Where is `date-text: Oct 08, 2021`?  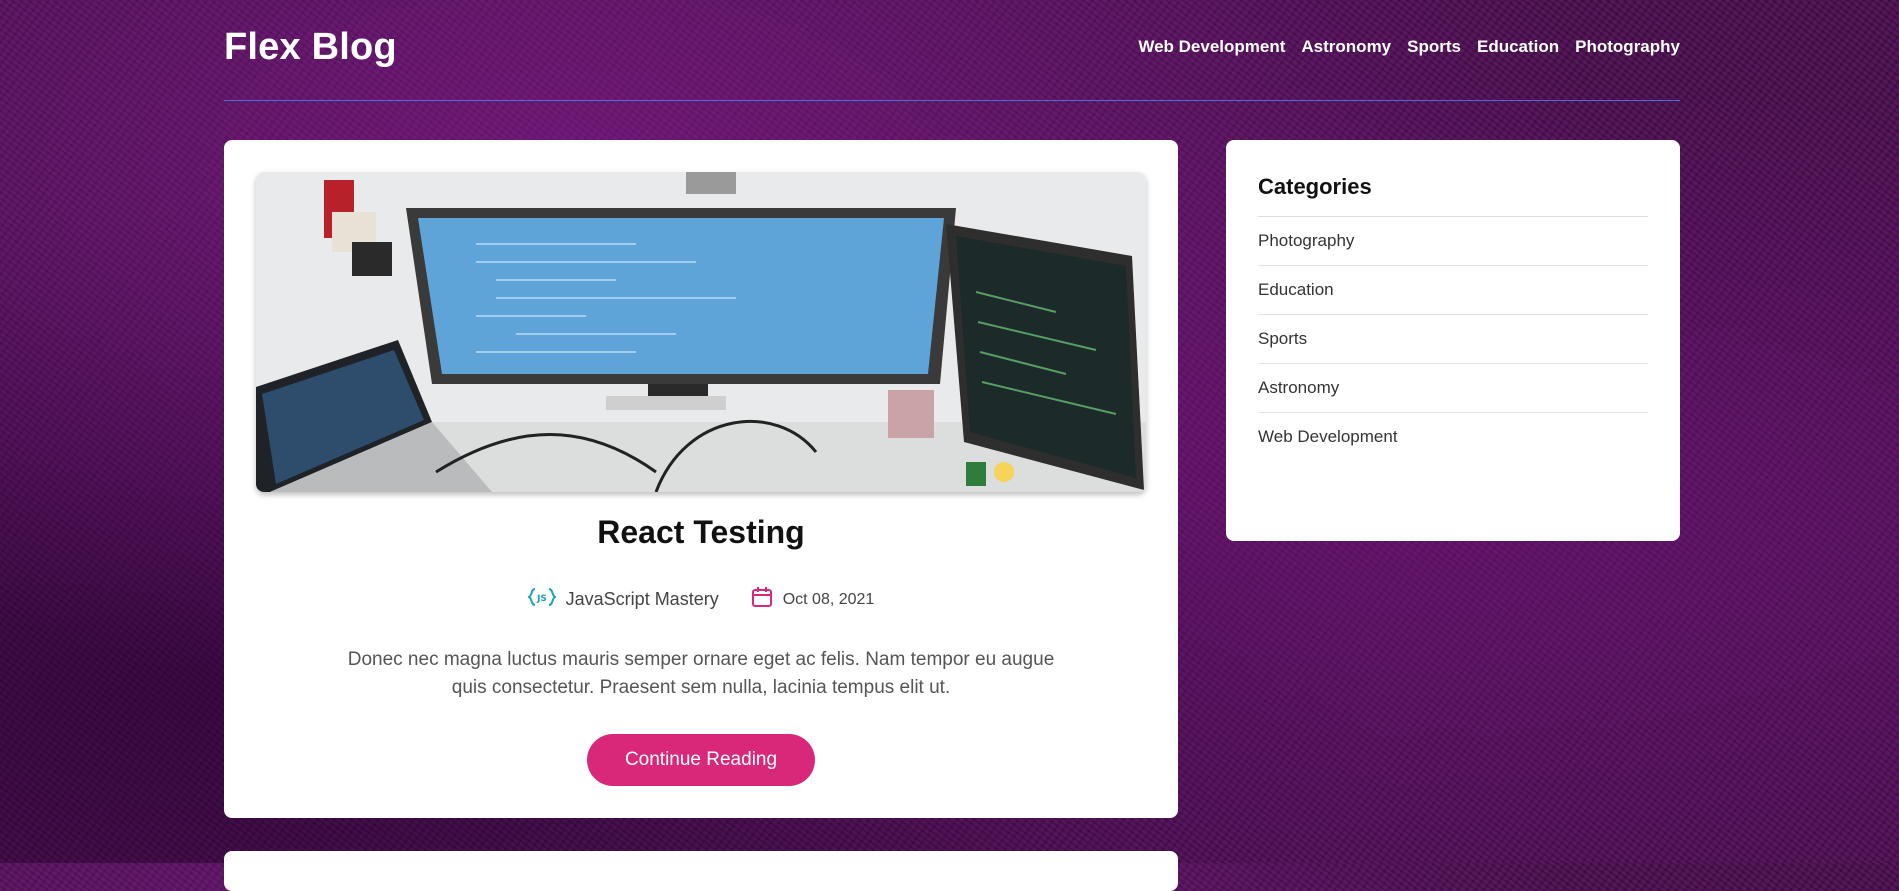
date-text: Oct 08, 2021 is located at coordinates (828, 599).